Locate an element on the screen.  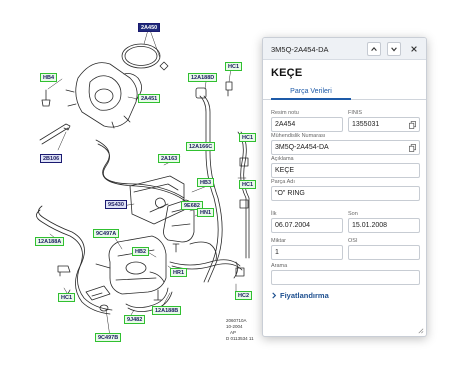
field-label: Miktar is located at coordinates (278, 241).